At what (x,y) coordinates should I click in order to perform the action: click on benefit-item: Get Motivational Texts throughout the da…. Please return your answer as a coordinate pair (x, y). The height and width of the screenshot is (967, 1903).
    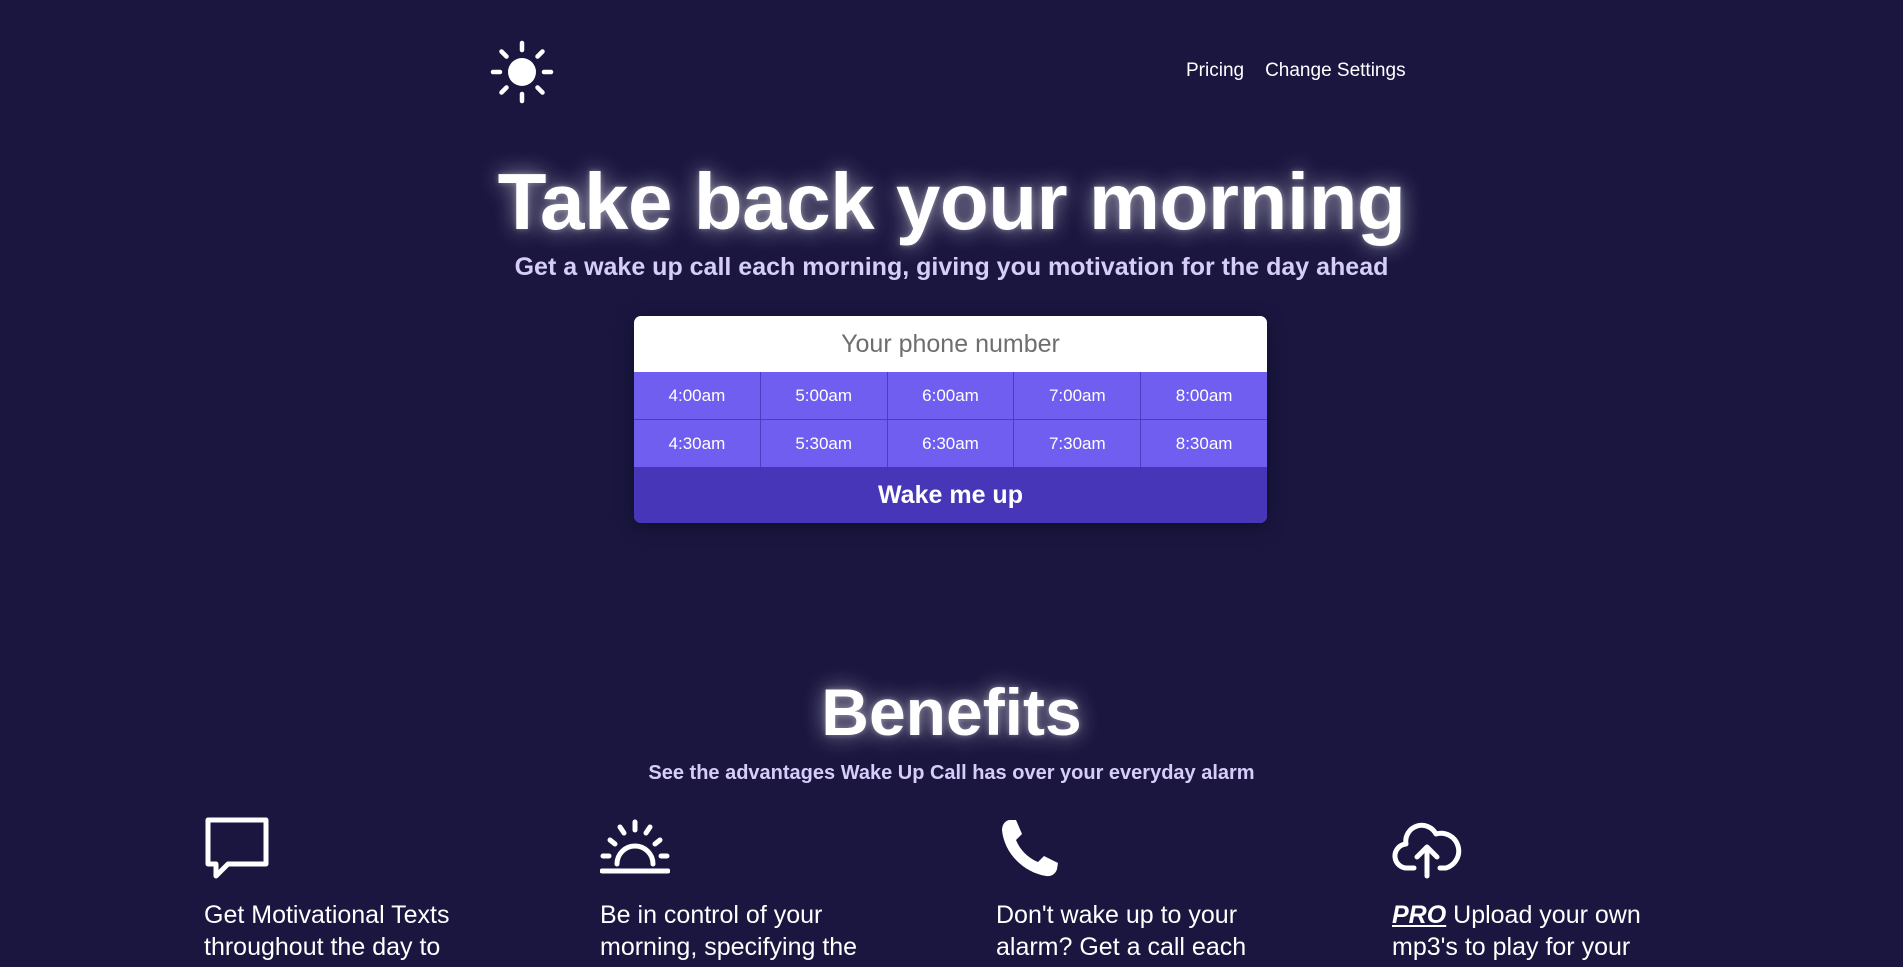
    Looking at the image, I should click on (354, 889).